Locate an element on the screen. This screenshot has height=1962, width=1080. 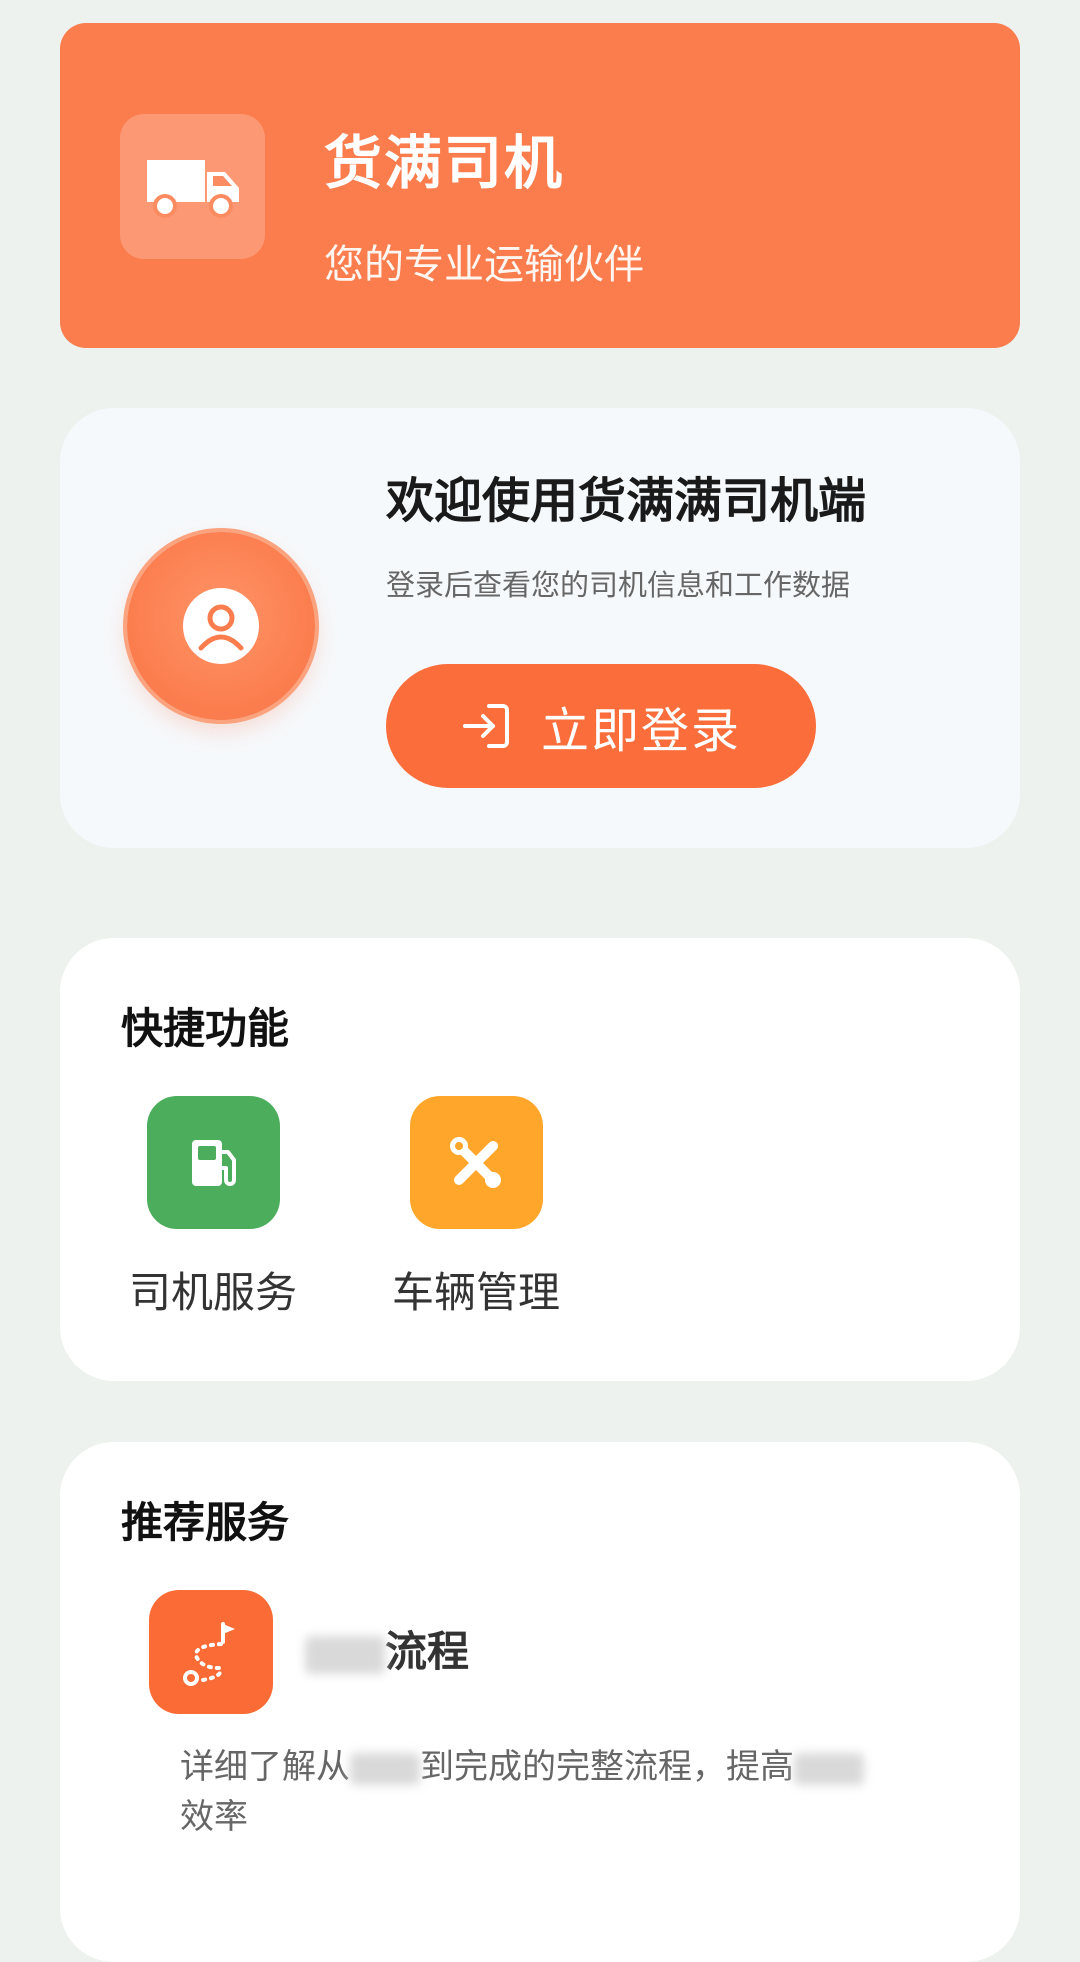
user-avatar-icon is located at coordinates (221, 626).